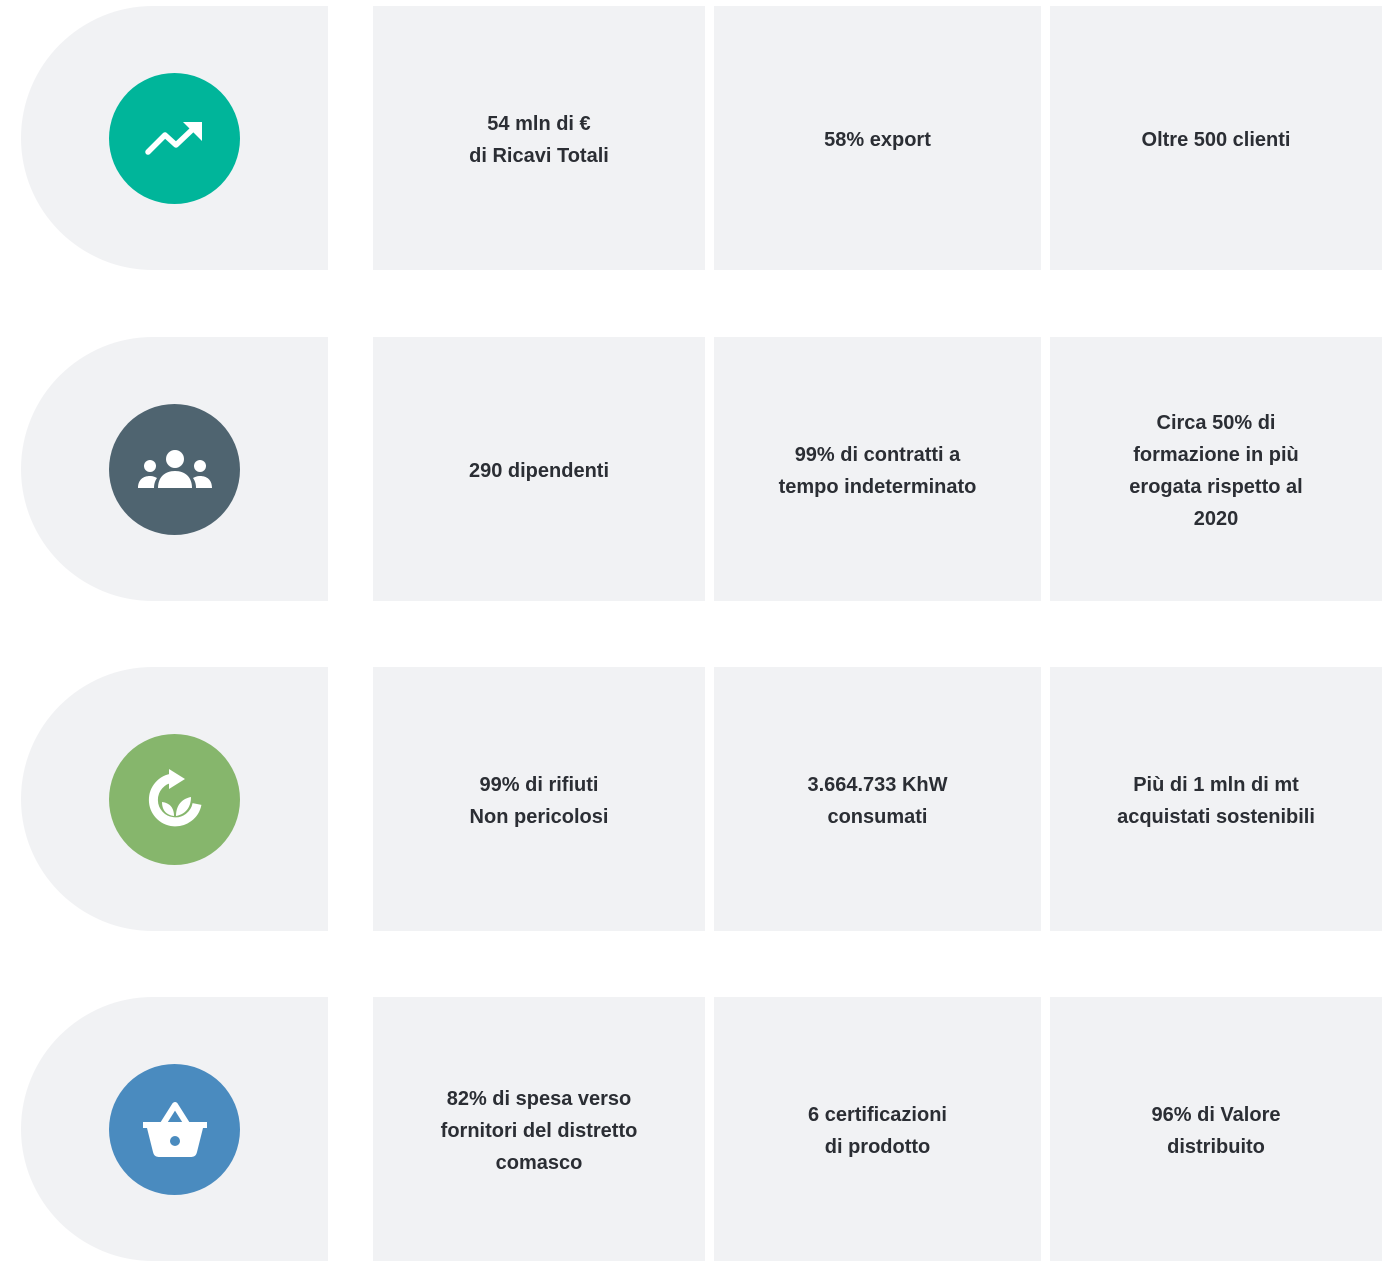 Image resolution: width=1397 pixels, height=1261 pixels. I want to click on stat-clients-text: Oltre 500 clienti, so click(1216, 140).